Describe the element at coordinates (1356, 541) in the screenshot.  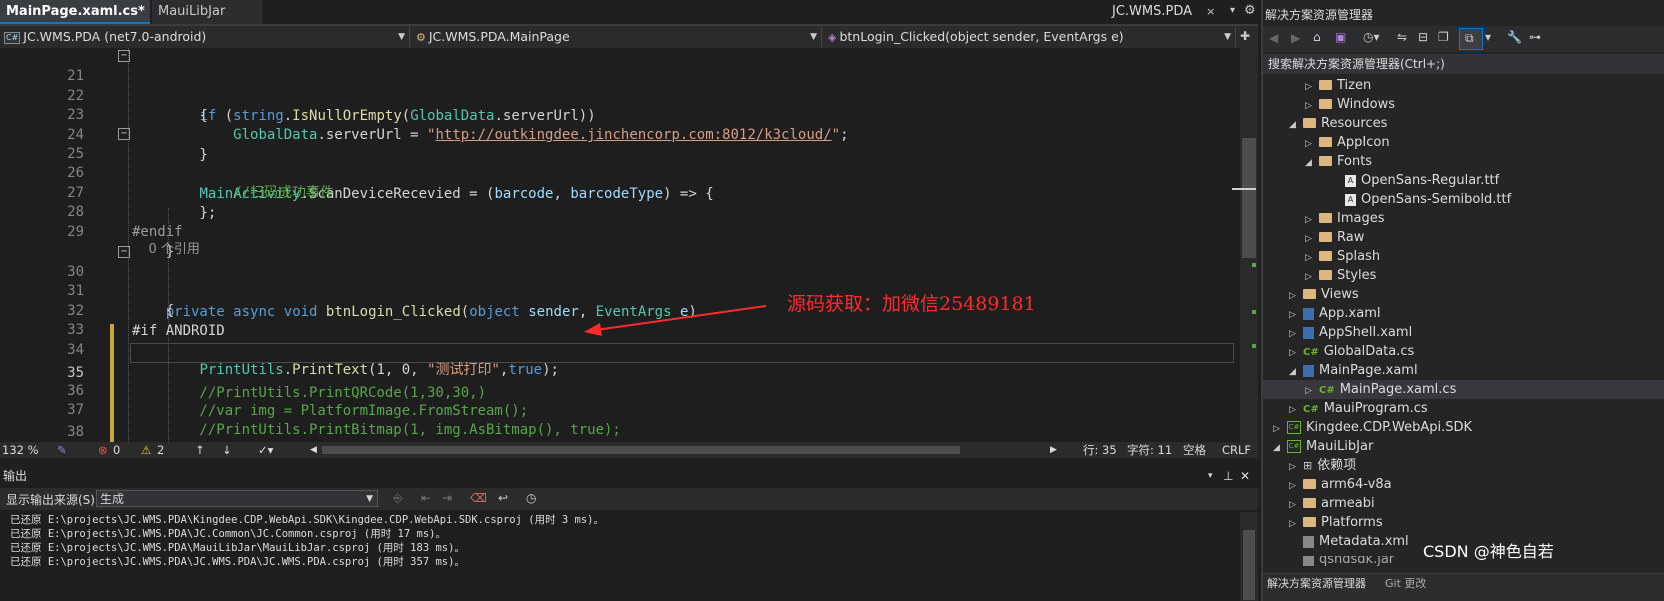
I see `tree-item: Metadata.xml` at that location.